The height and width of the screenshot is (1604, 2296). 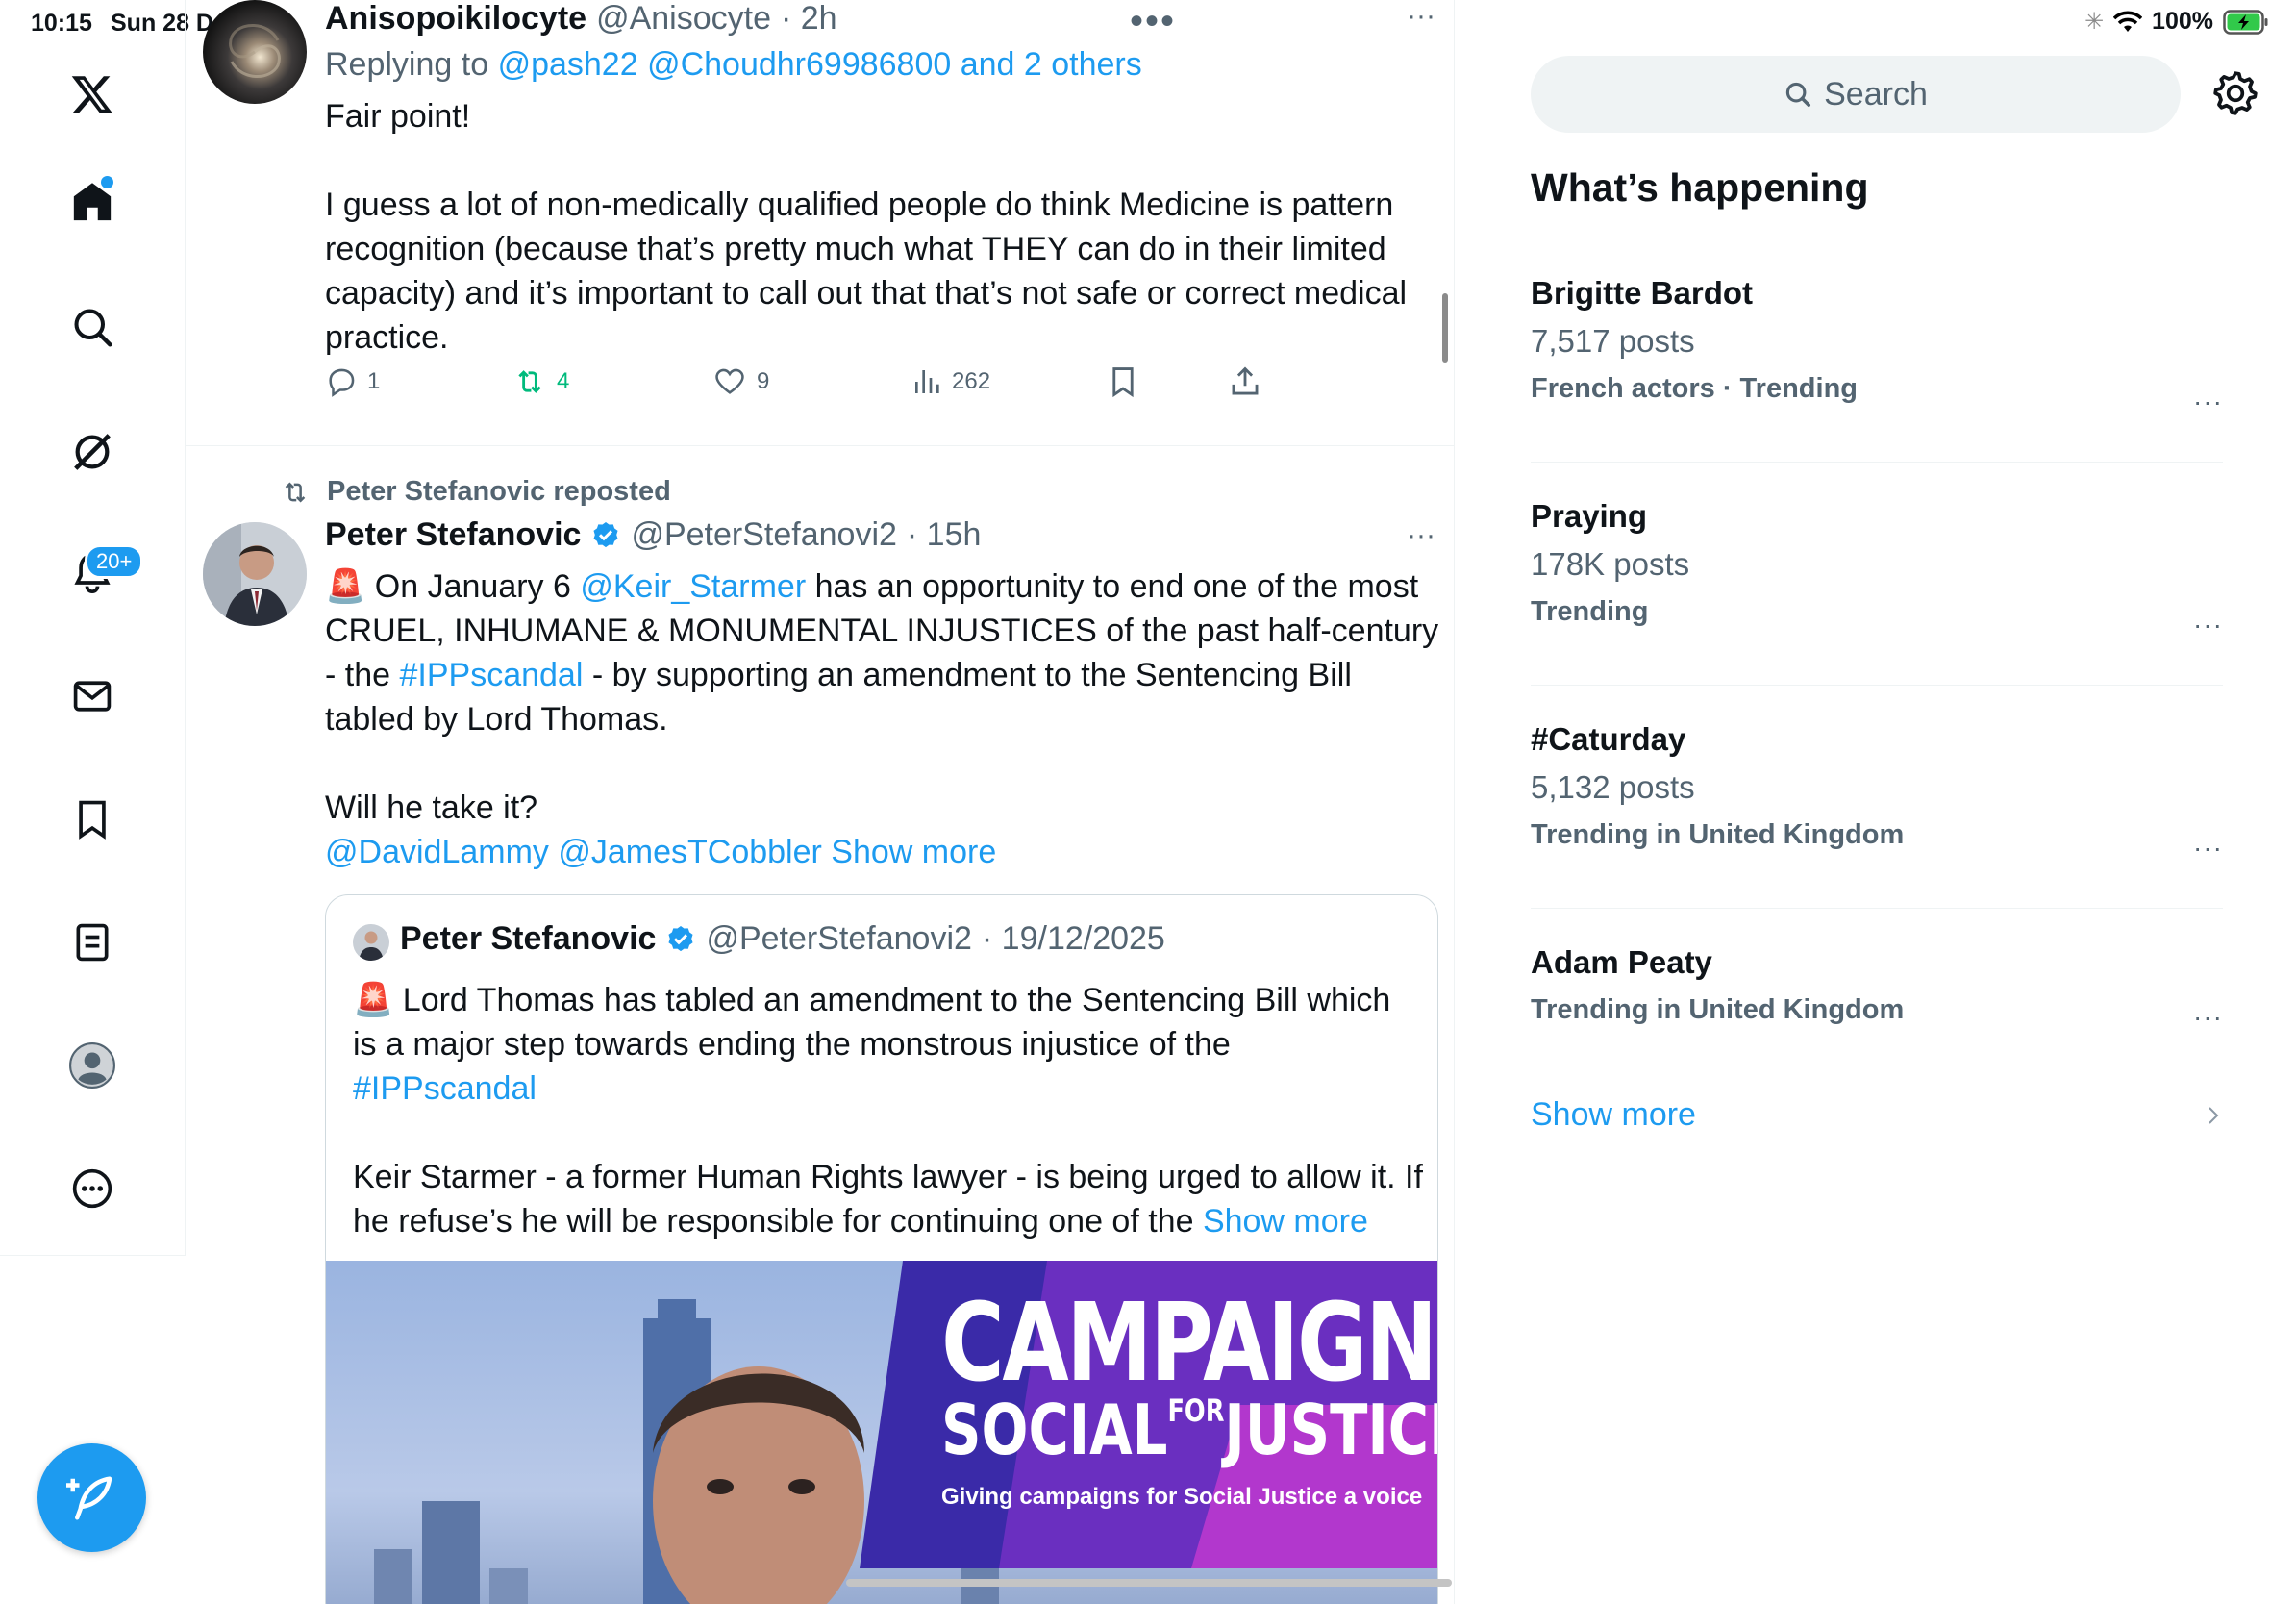 I want to click on hashtag-ippscandal-link: #IPPscandal, so click(x=491, y=675).